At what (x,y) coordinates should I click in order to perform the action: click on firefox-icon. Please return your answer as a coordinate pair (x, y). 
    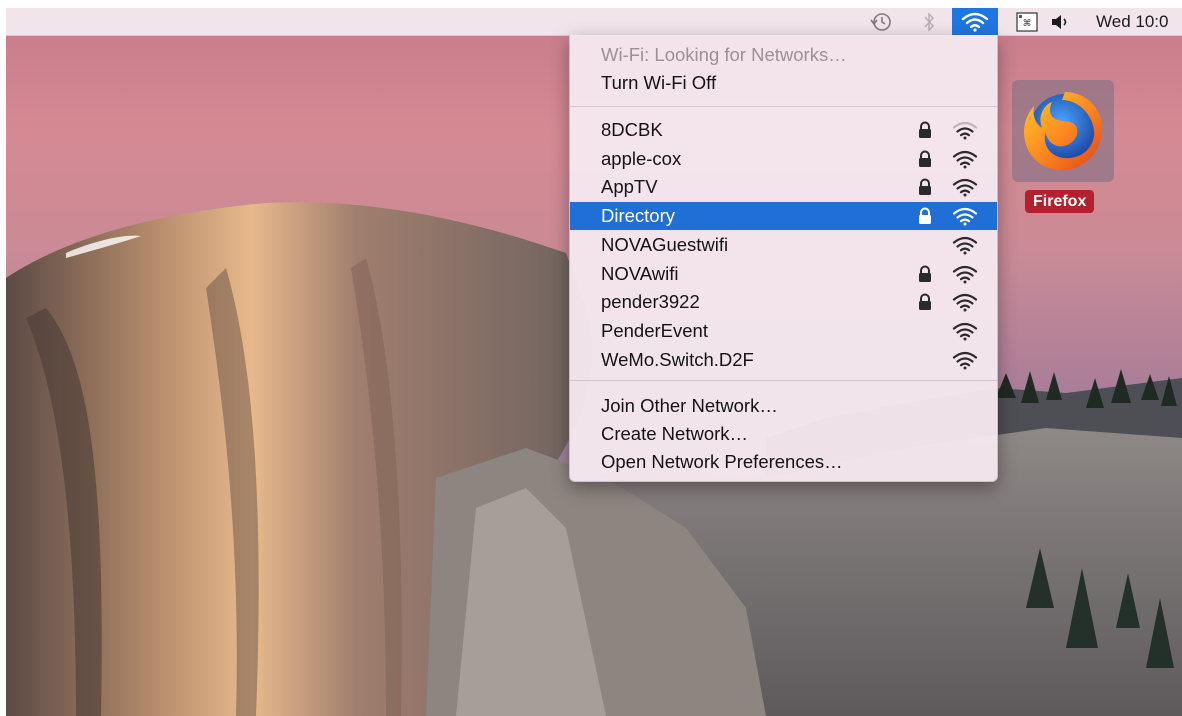
    Looking at the image, I should click on (1063, 131).